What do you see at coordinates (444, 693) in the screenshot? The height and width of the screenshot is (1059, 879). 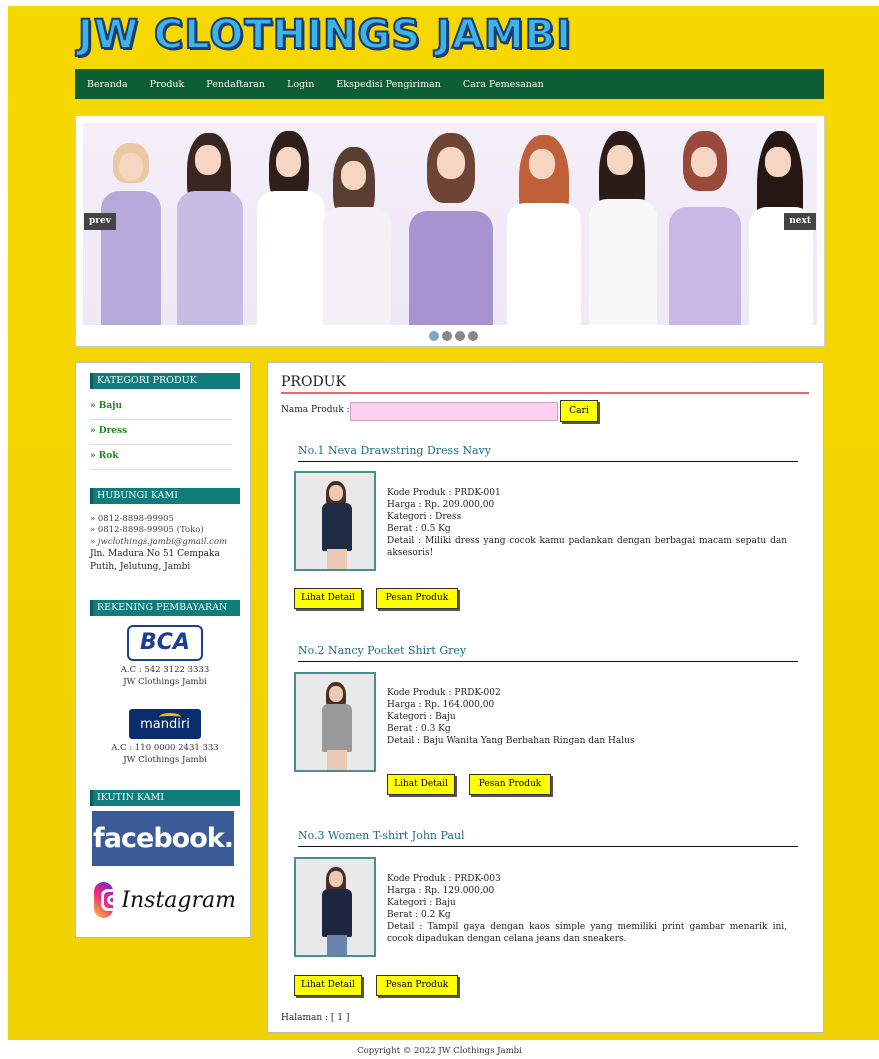 I see `product-code: Kode Produk : PRDK-002` at bounding box center [444, 693].